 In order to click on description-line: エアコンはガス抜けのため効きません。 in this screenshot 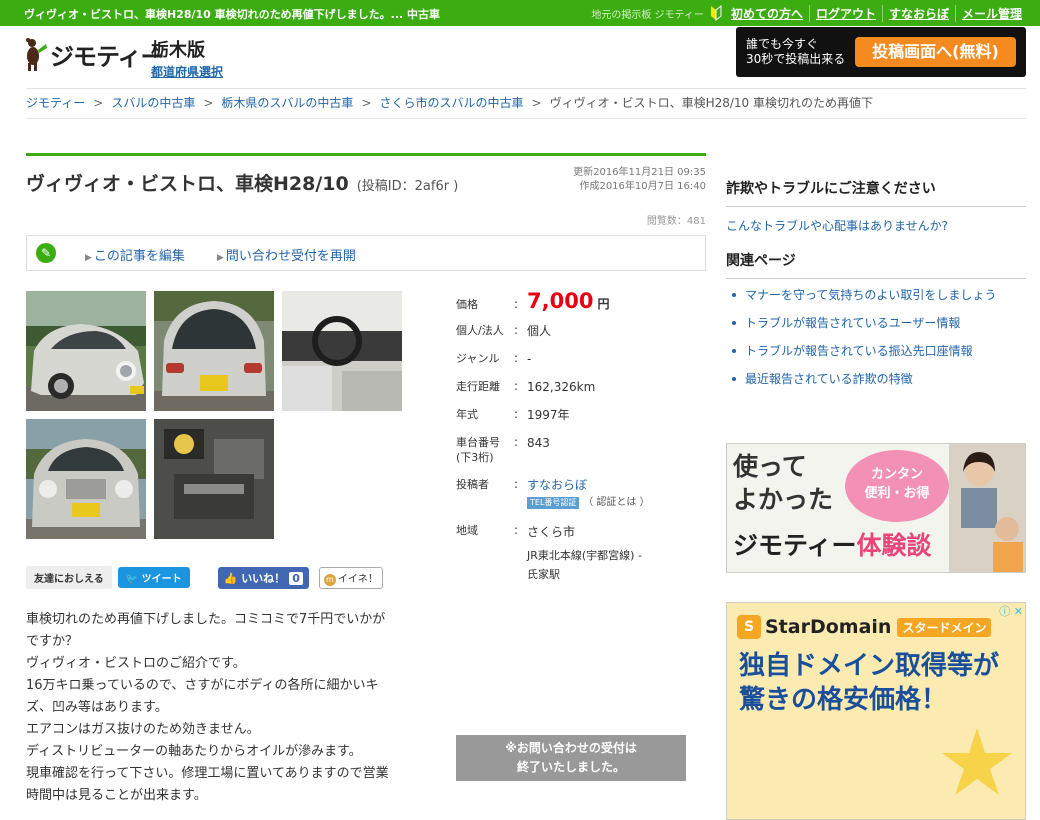, I will do `click(143, 729)`.